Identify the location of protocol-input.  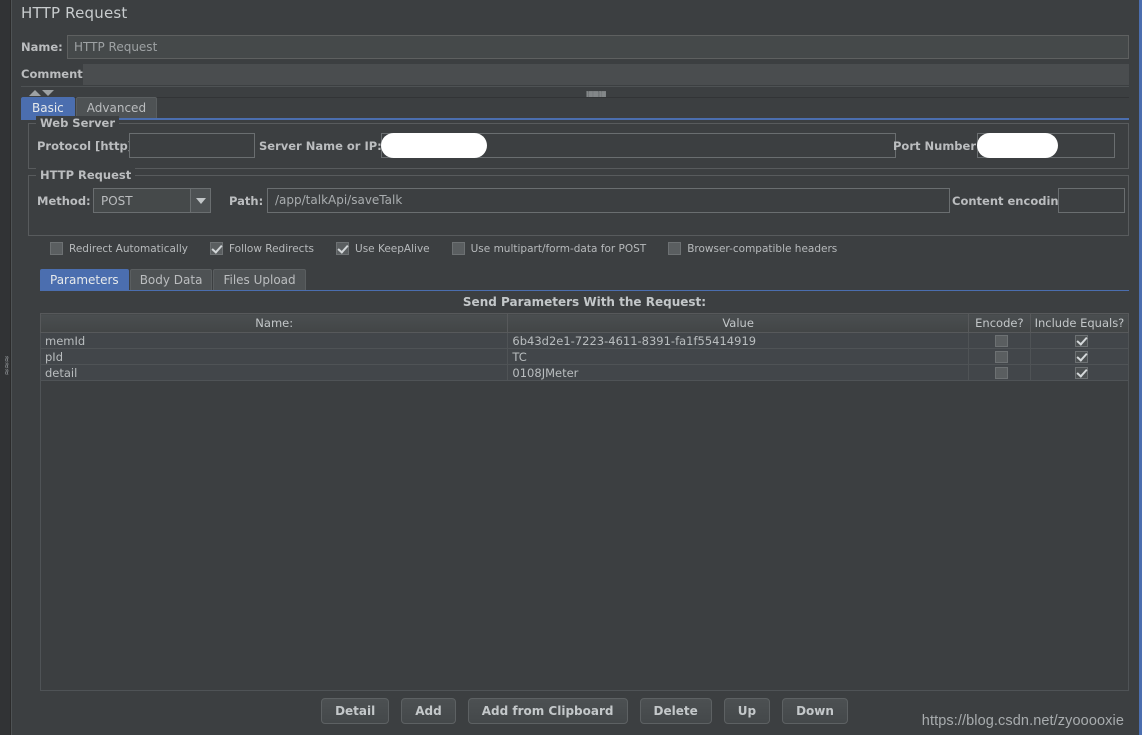
(192, 145).